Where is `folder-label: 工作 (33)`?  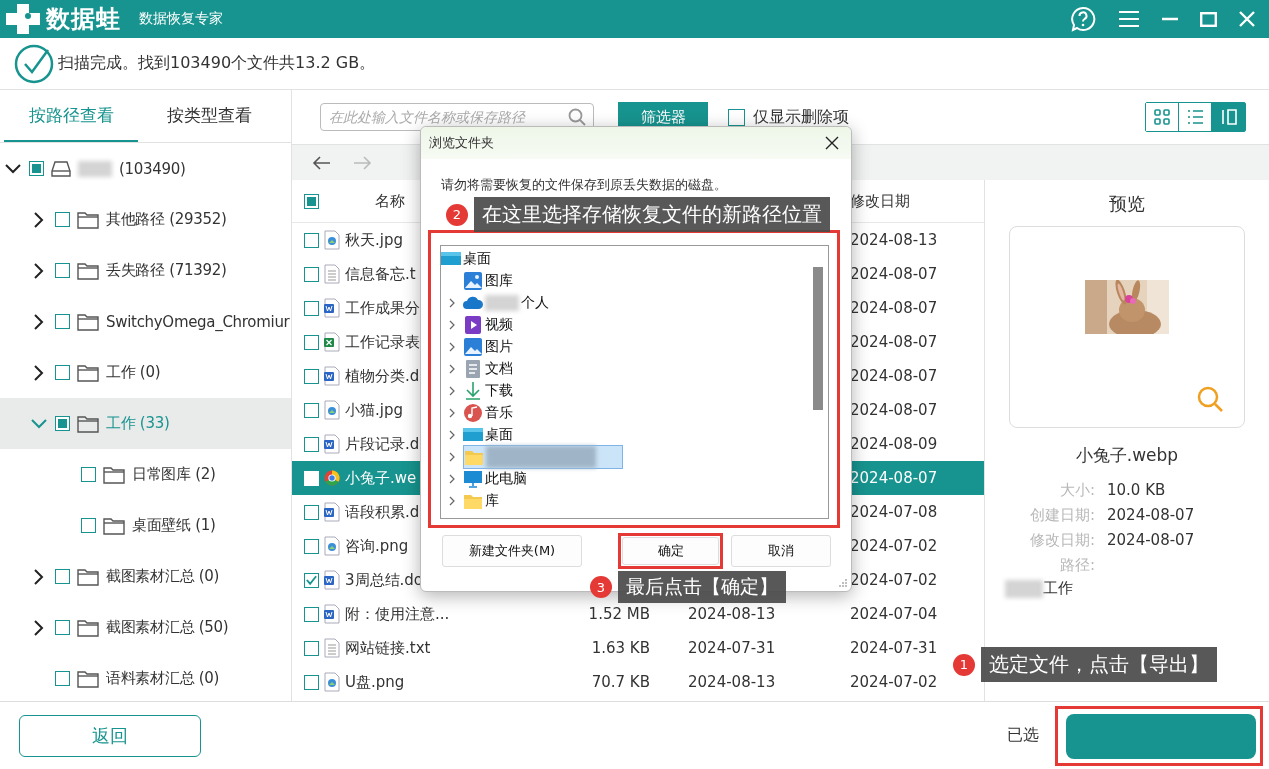
folder-label: 工作 (33) is located at coordinates (138, 423).